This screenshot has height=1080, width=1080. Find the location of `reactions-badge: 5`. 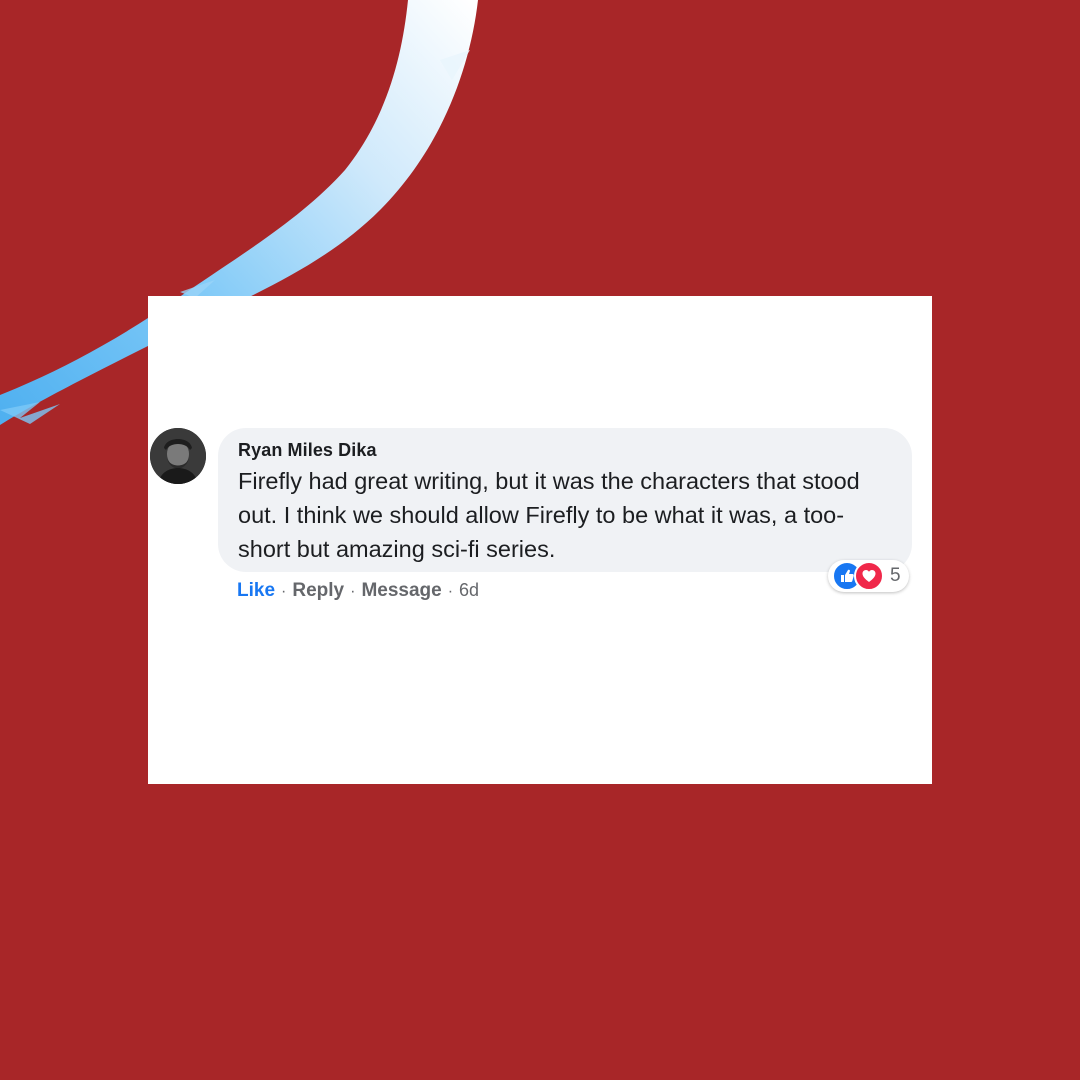

reactions-badge: 5 is located at coordinates (868, 576).